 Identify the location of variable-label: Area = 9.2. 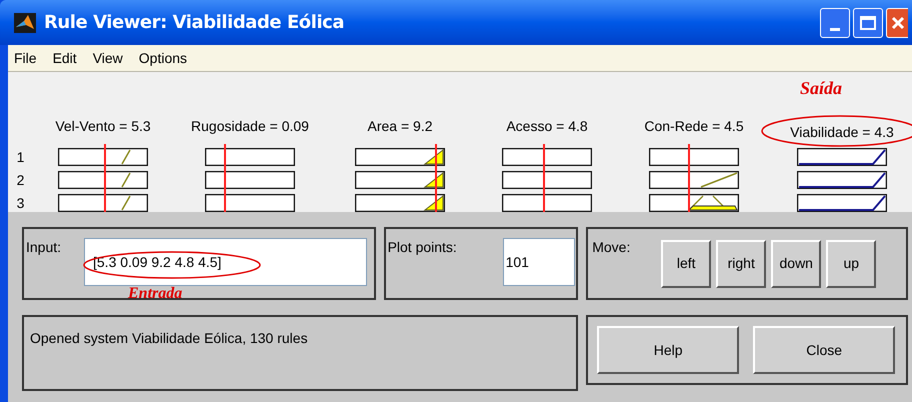
(400, 126).